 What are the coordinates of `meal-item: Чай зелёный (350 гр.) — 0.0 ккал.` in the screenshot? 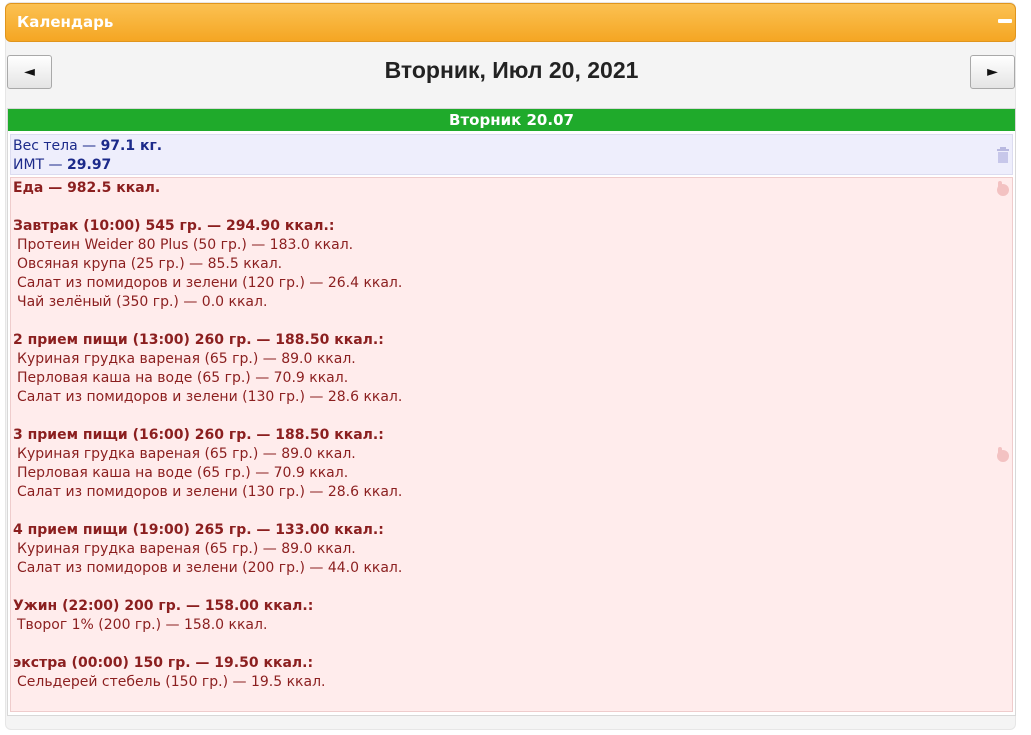 It's located at (142, 302).